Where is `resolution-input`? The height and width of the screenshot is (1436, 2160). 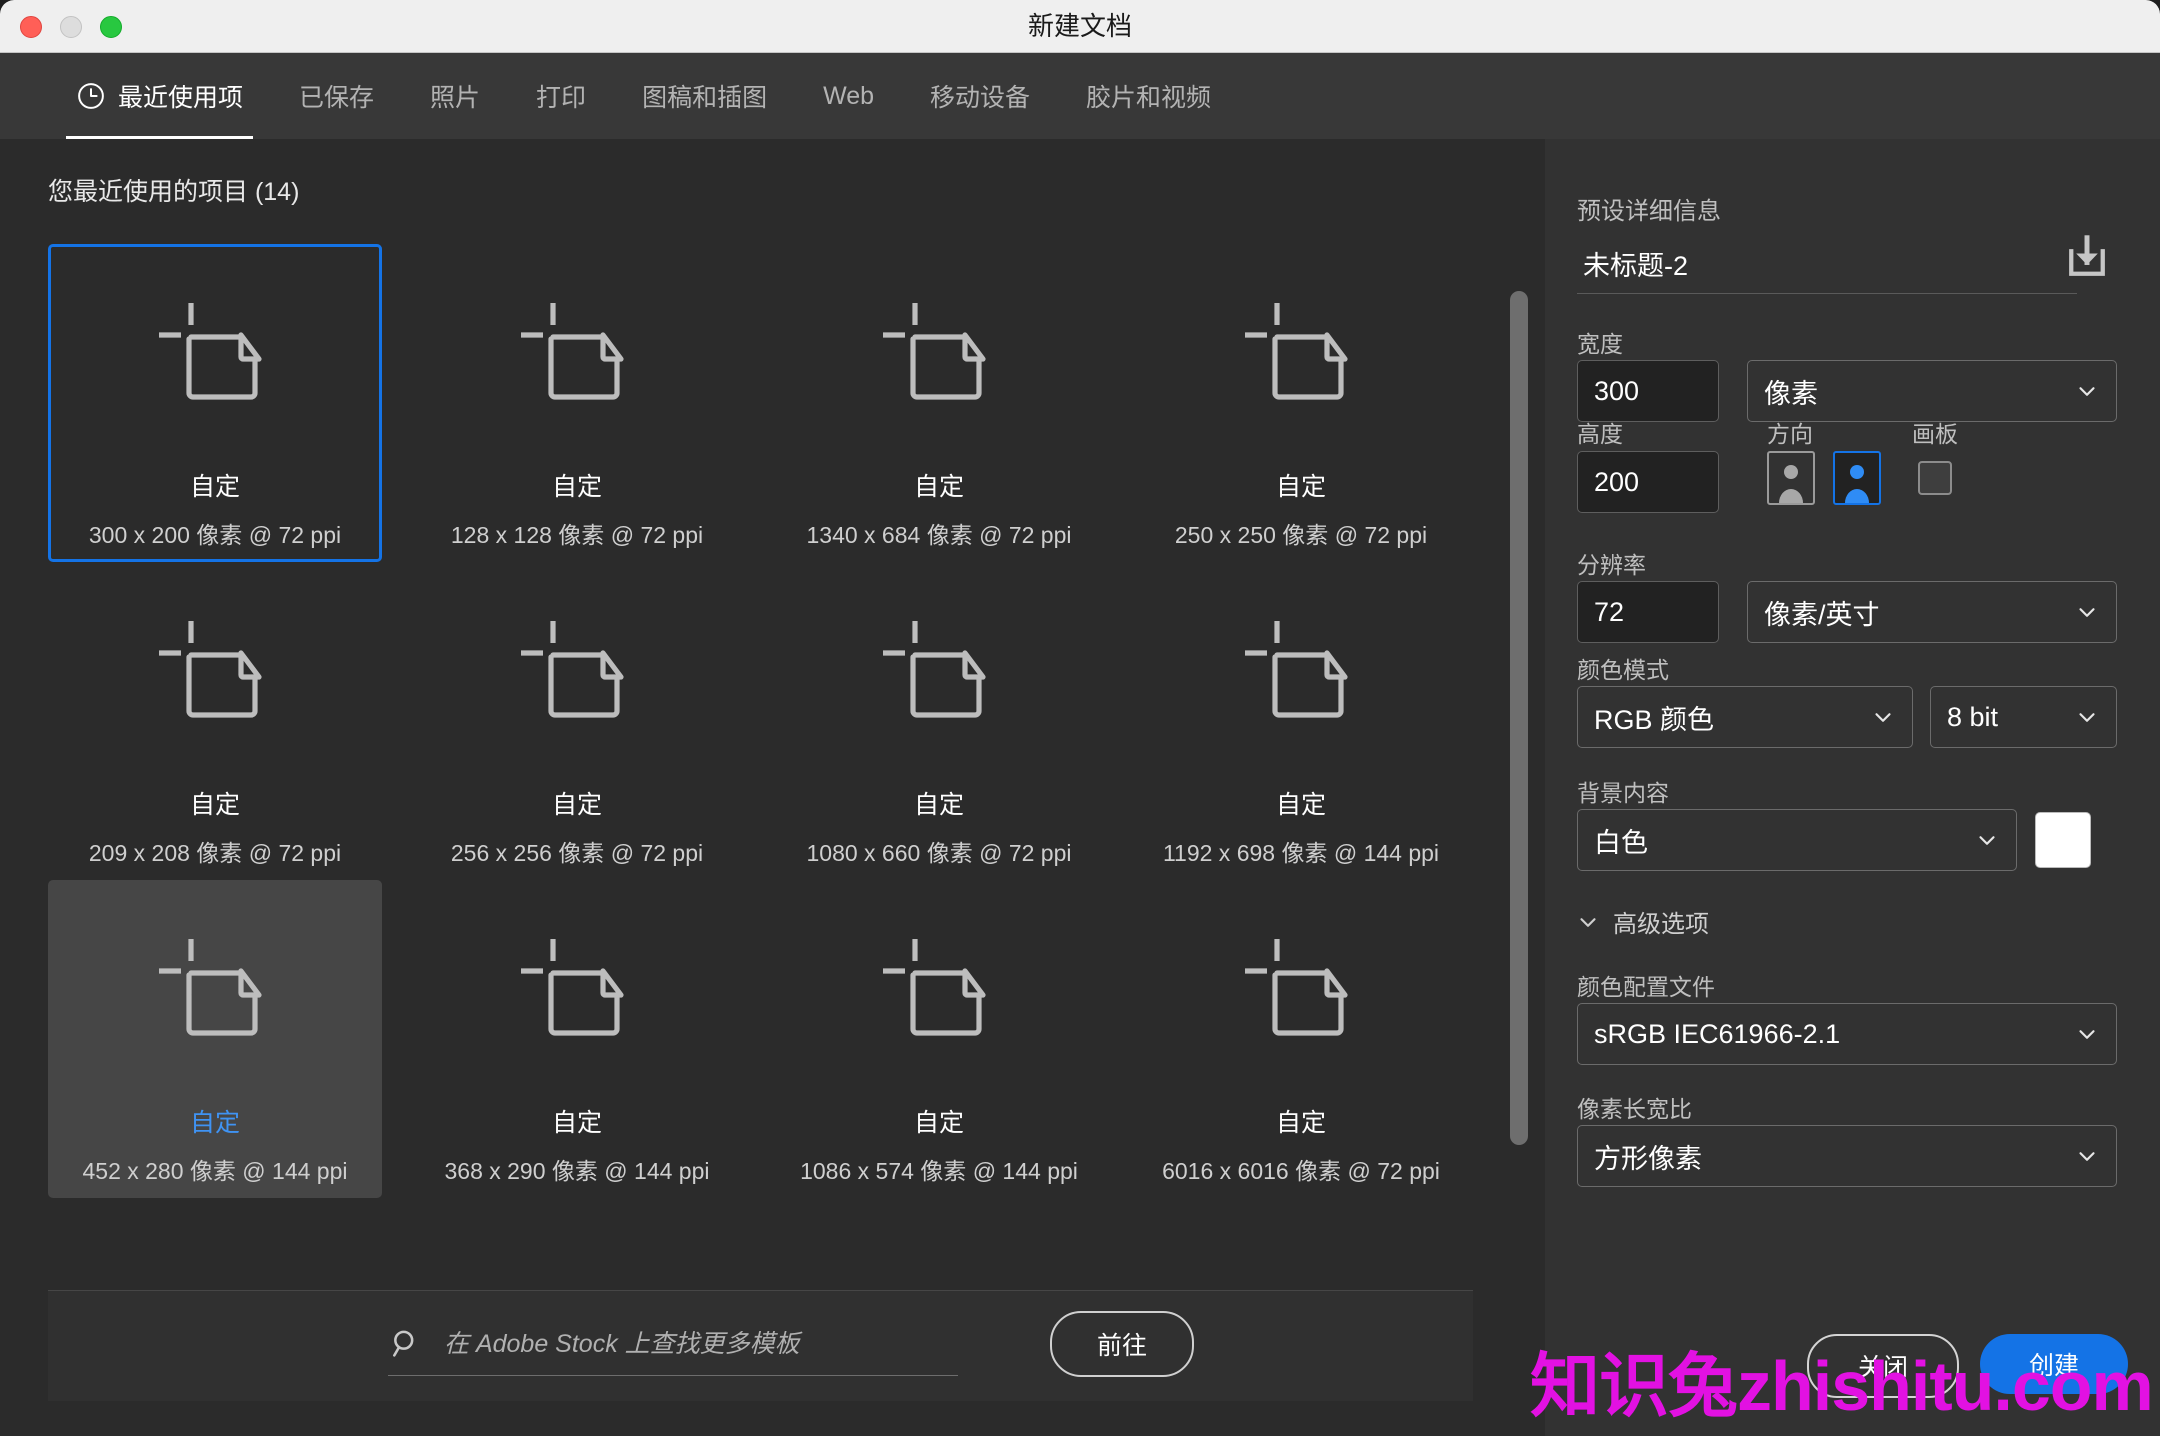
resolution-input is located at coordinates (1648, 612).